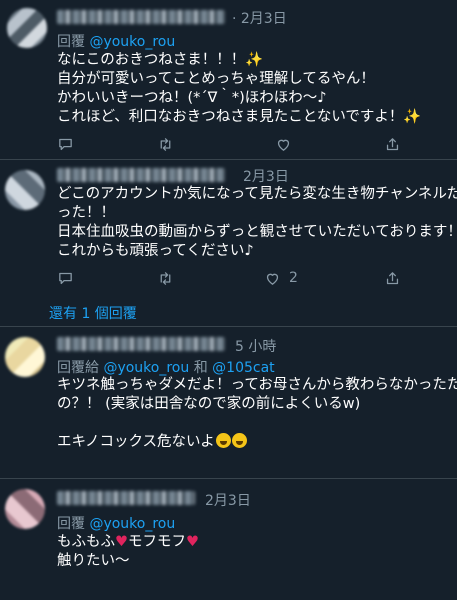 The height and width of the screenshot is (600, 457). What do you see at coordinates (151, 60) in the screenshot?
I see `tweet-line: なにこのおきつねさま！！！` at bounding box center [151, 60].